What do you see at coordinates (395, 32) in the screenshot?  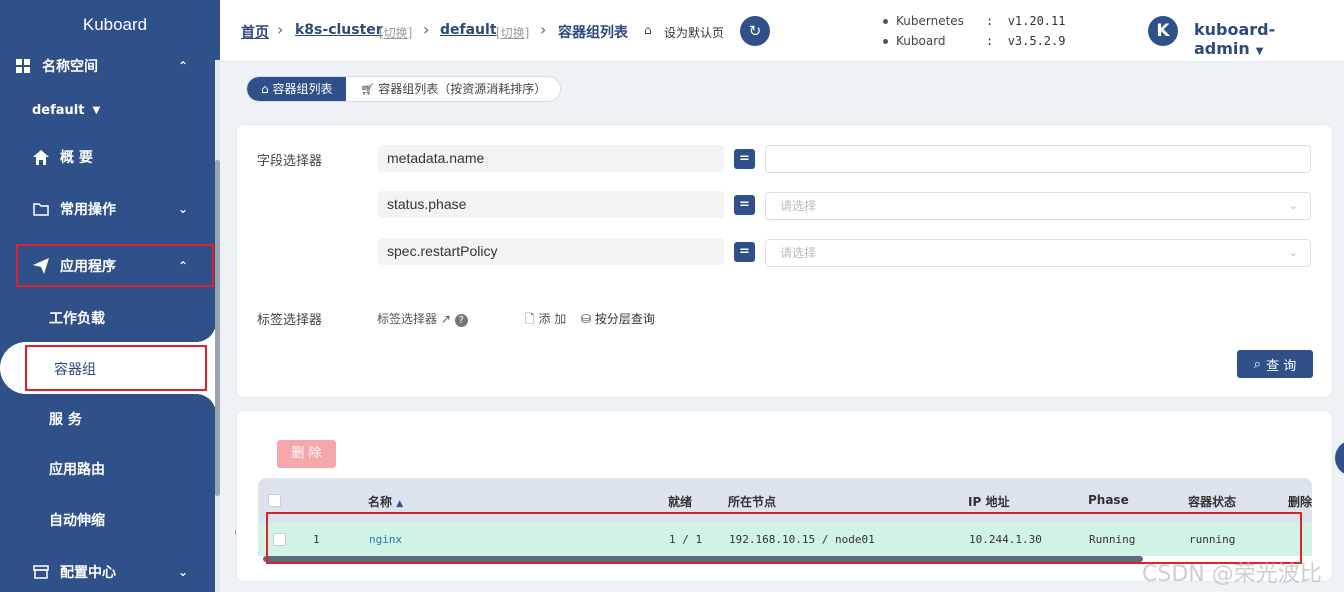 I see `switch-cluster-link: [切换]` at bounding box center [395, 32].